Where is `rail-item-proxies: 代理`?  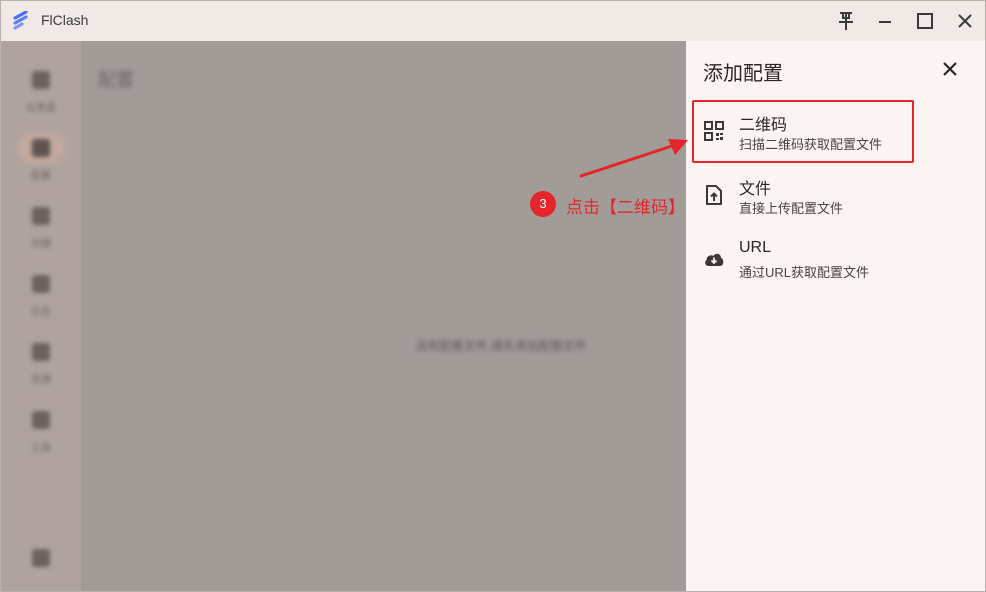
rail-item-proxies: 代理 is located at coordinates (41, 232).